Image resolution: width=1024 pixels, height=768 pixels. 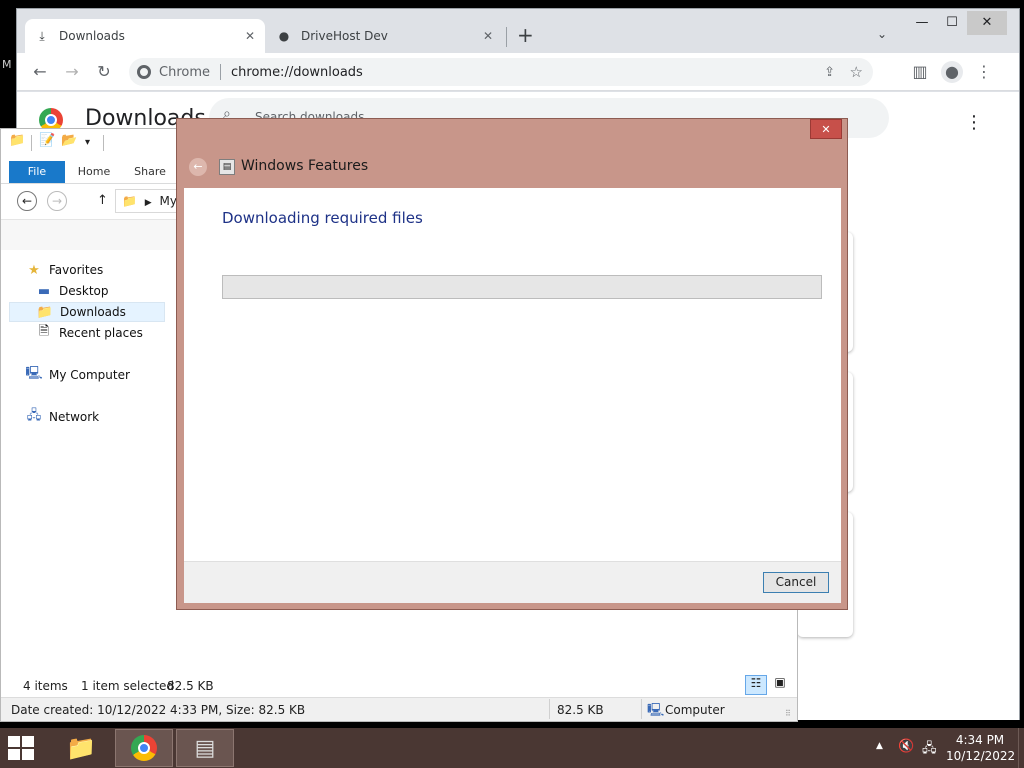 I want to click on chrome-menu-icon: ⋮, so click(x=984, y=72).